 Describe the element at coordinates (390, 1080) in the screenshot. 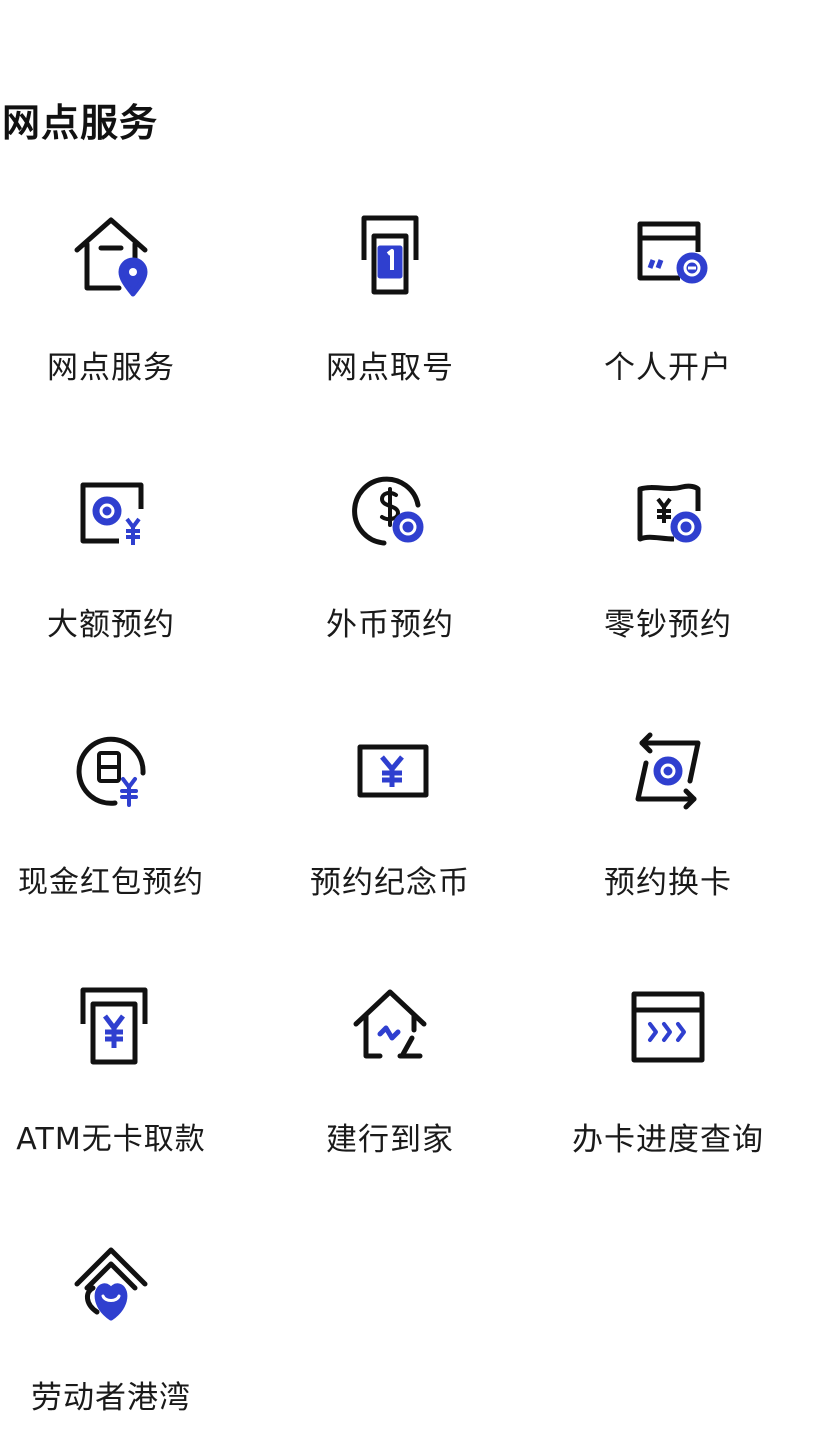

I see `service-home-delivery: 建行到家` at that location.